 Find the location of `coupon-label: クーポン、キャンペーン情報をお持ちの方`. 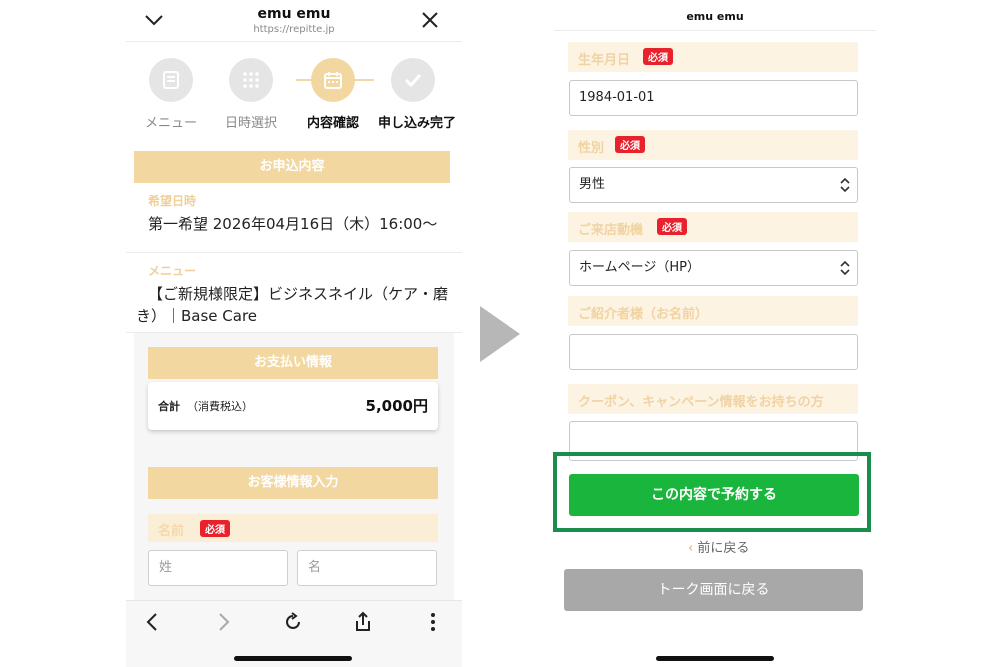

coupon-label: クーポン、キャンペーン情報をお持ちの方 is located at coordinates (713, 399).